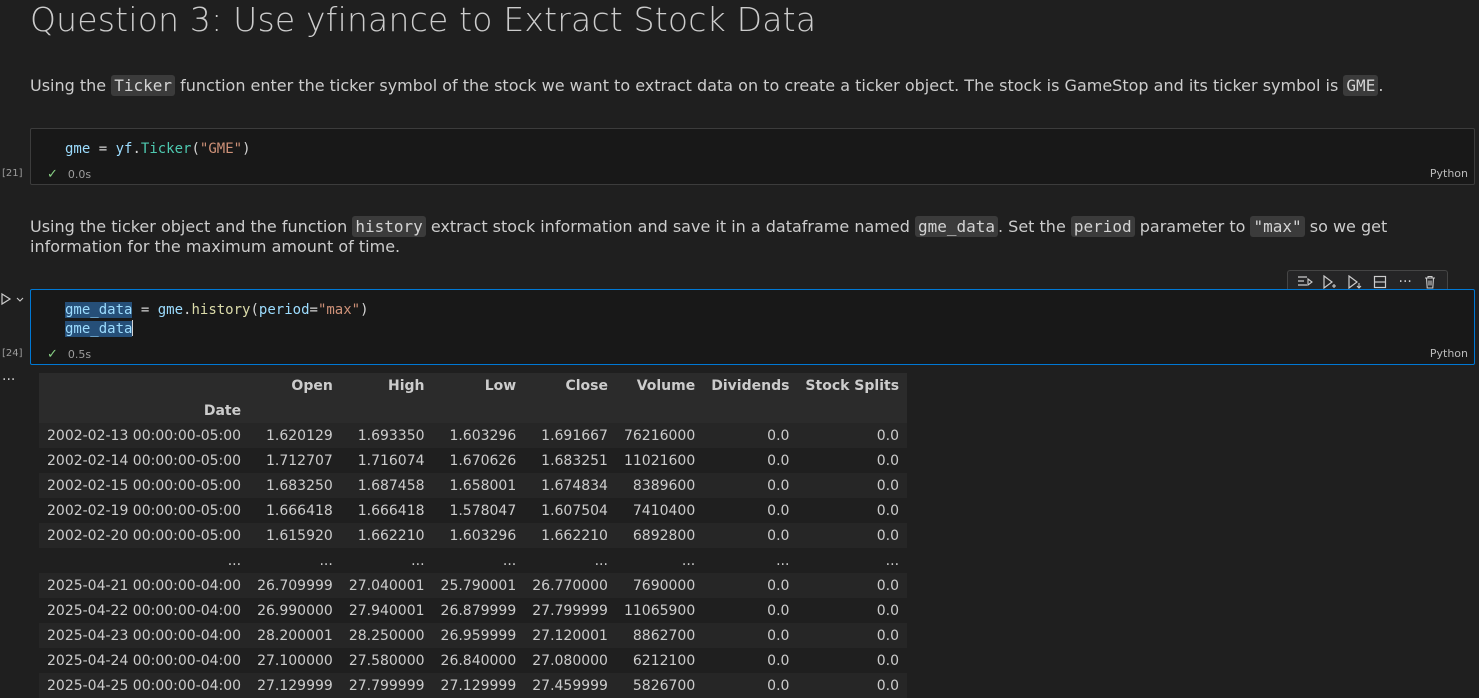 The height and width of the screenshot is (698, 1479). I want to click on inline-code-ticker: Ticker, so click(143, 85).